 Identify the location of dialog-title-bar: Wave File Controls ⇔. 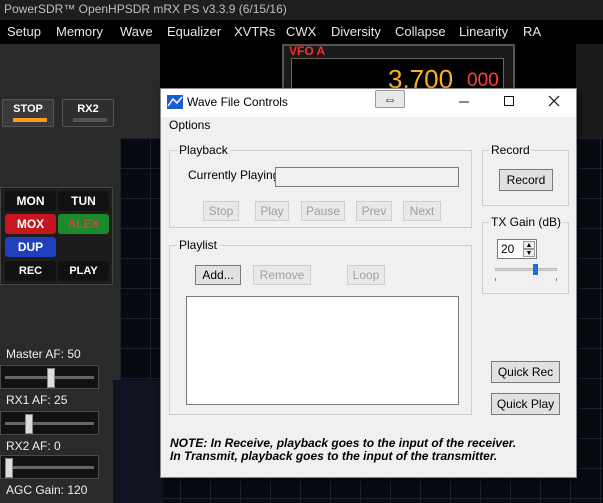
(368, 103).